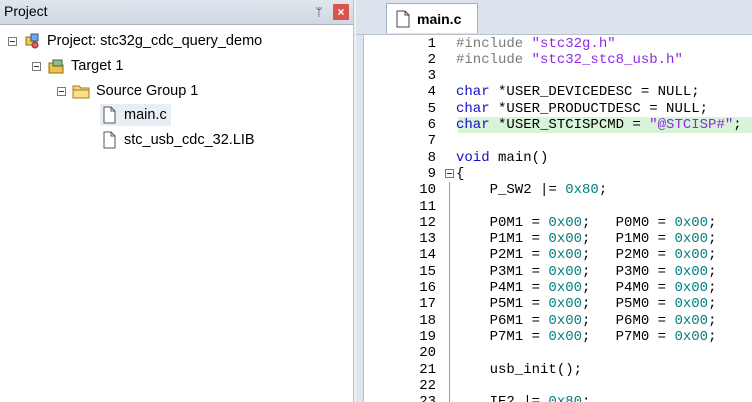 The image size is (752, 402). What do you see at coordinates (607, 59) in the screenshot?
I see `string-token: "stc32_stc8_usb.h"` at bounding box center [607, 59].